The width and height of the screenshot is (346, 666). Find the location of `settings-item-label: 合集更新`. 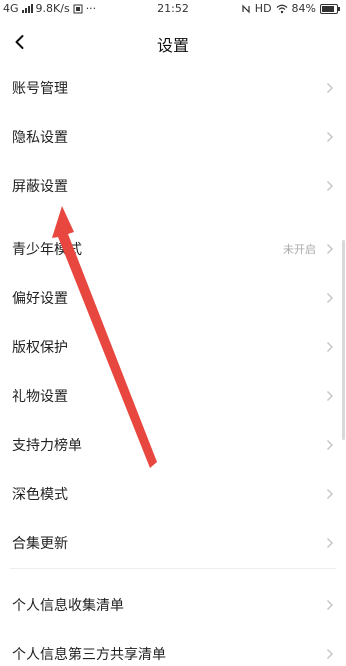

settings-item-label: 合集更新 is located at coordinates (40, 544).